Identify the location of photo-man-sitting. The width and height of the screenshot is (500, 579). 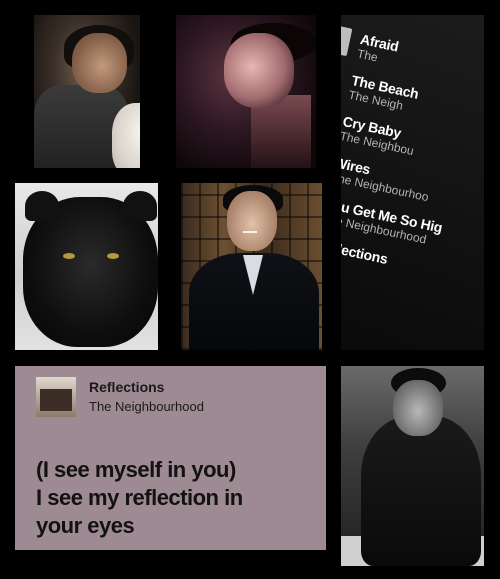
(412, 466).